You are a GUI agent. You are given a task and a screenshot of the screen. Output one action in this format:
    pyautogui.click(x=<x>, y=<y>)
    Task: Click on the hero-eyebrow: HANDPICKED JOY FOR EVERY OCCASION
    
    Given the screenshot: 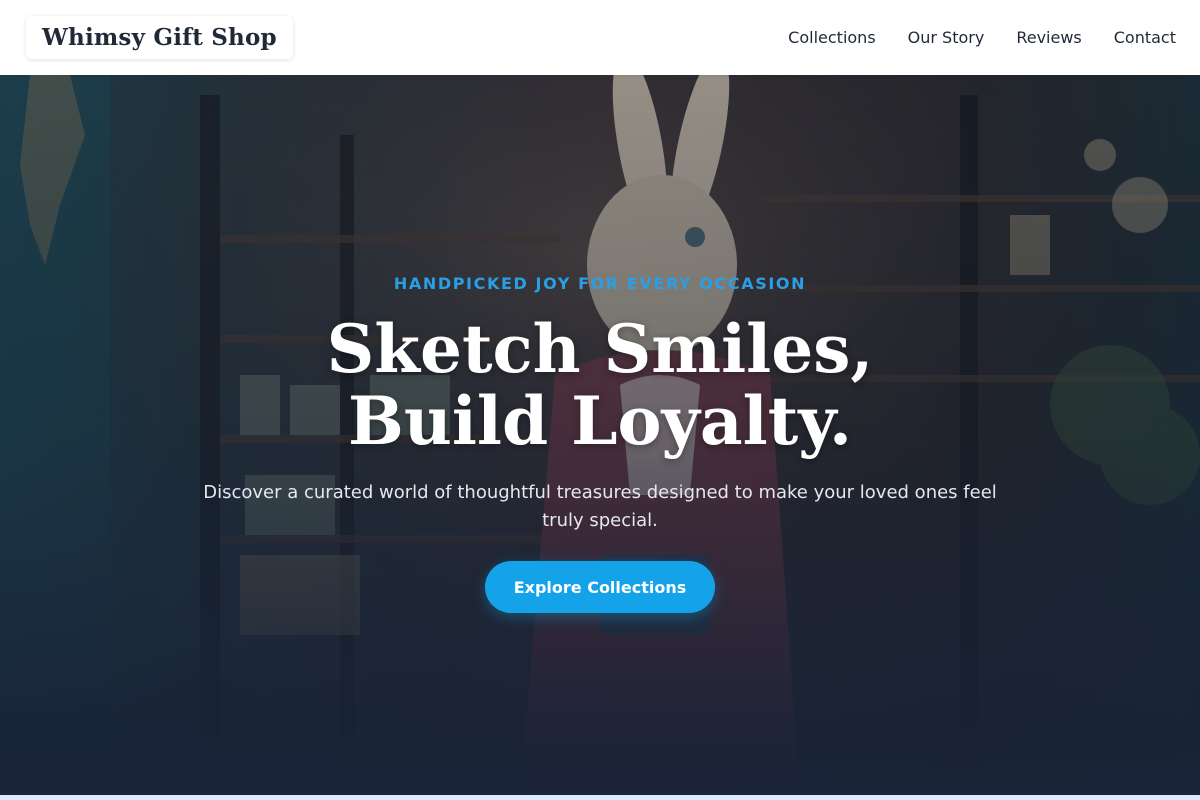 What is the action you would take?
    pyautogui.click(x=600, y=283)
    